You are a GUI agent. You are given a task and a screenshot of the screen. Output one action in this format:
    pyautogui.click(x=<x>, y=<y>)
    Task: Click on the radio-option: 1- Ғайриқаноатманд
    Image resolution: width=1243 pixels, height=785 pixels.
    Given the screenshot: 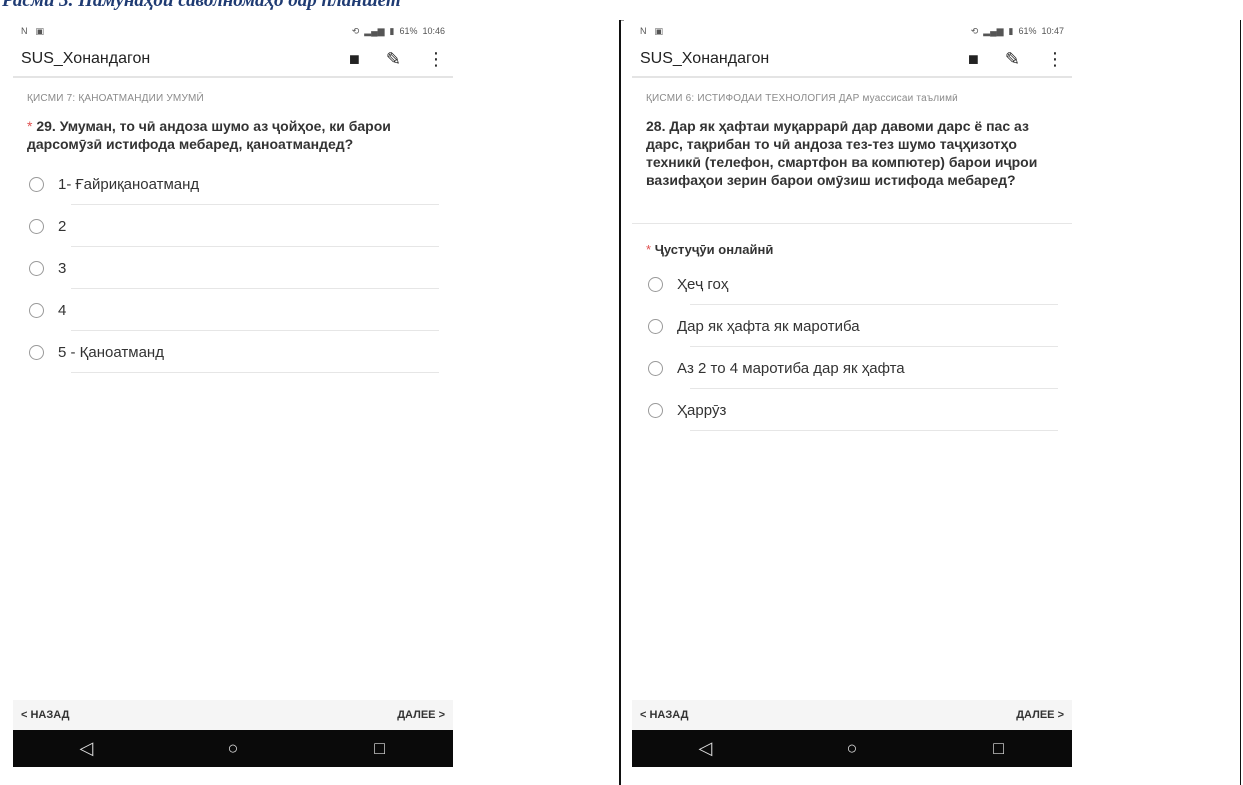 What is the action you would take?
    pyautogui.click(x=233, y=184)
    